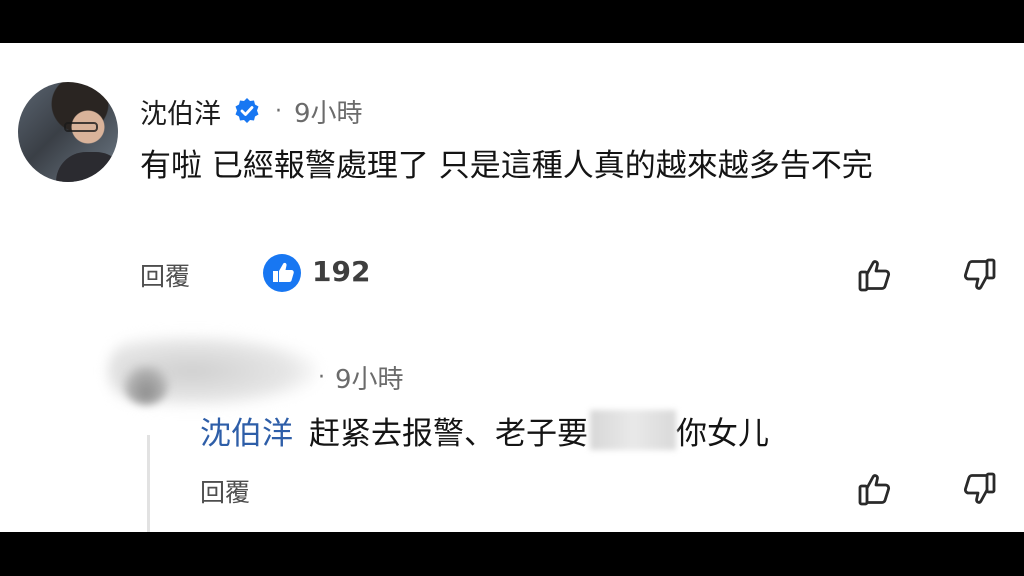 The width and height of the screenshot is (1024, 576). Describe the element at coordinates (506, 166) in the screenshot. I see `comment-text: 有啦 已經報警處理了 只是這種人真的越來越多告不完` at that location.